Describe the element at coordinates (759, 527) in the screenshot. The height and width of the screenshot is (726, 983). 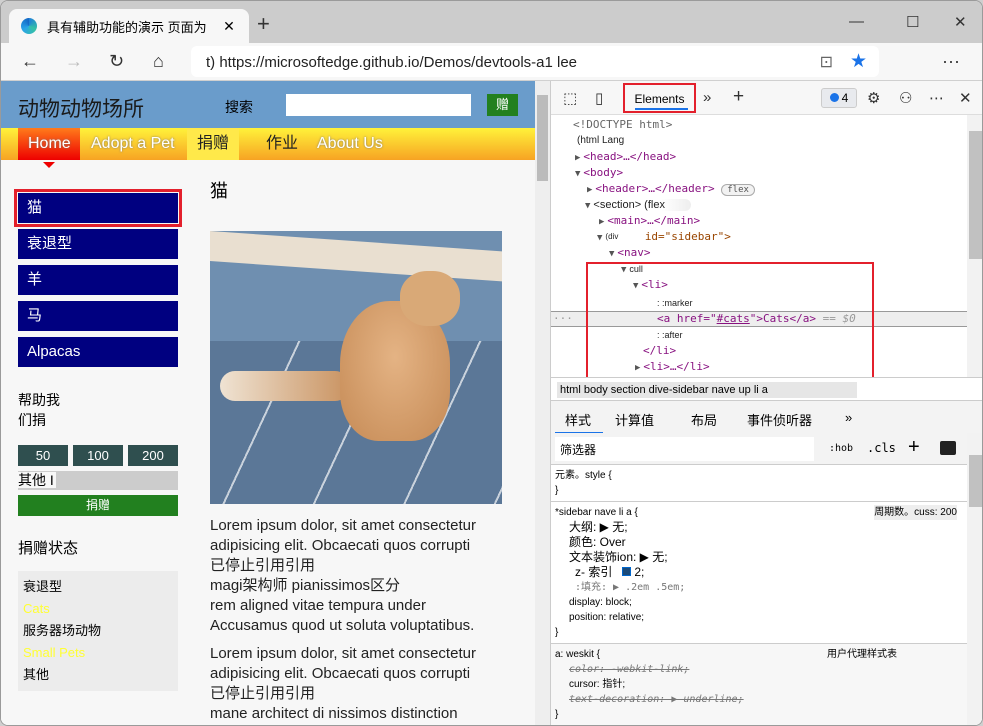
I see `css-prop: 大纲: ▶ 无;` at that location.